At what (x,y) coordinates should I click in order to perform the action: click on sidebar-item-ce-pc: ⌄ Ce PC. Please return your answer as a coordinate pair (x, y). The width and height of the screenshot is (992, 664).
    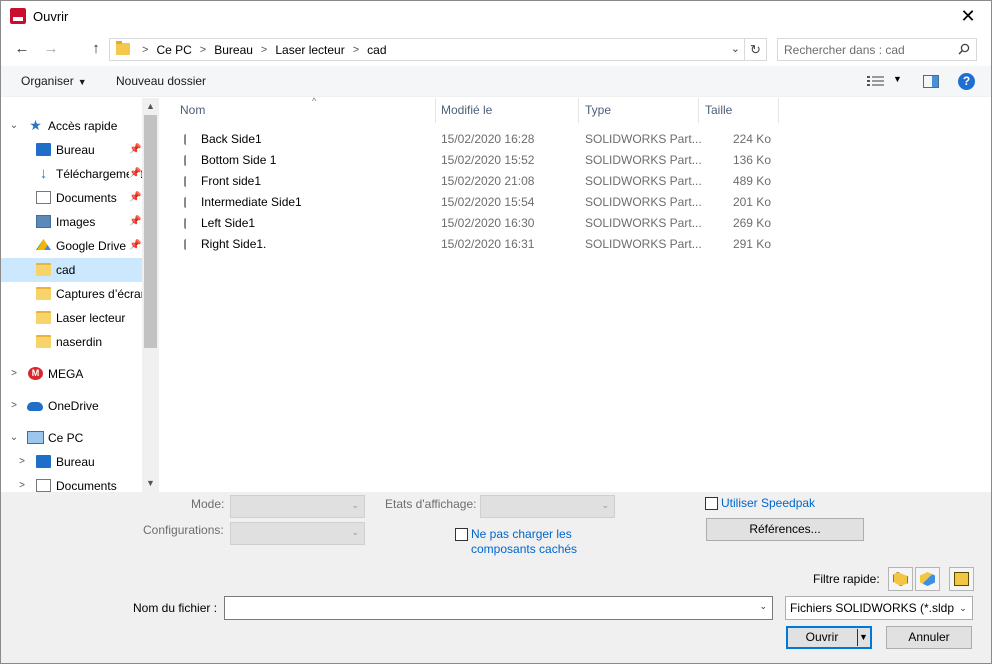
    Looking at the image, I should click on (71, 438).